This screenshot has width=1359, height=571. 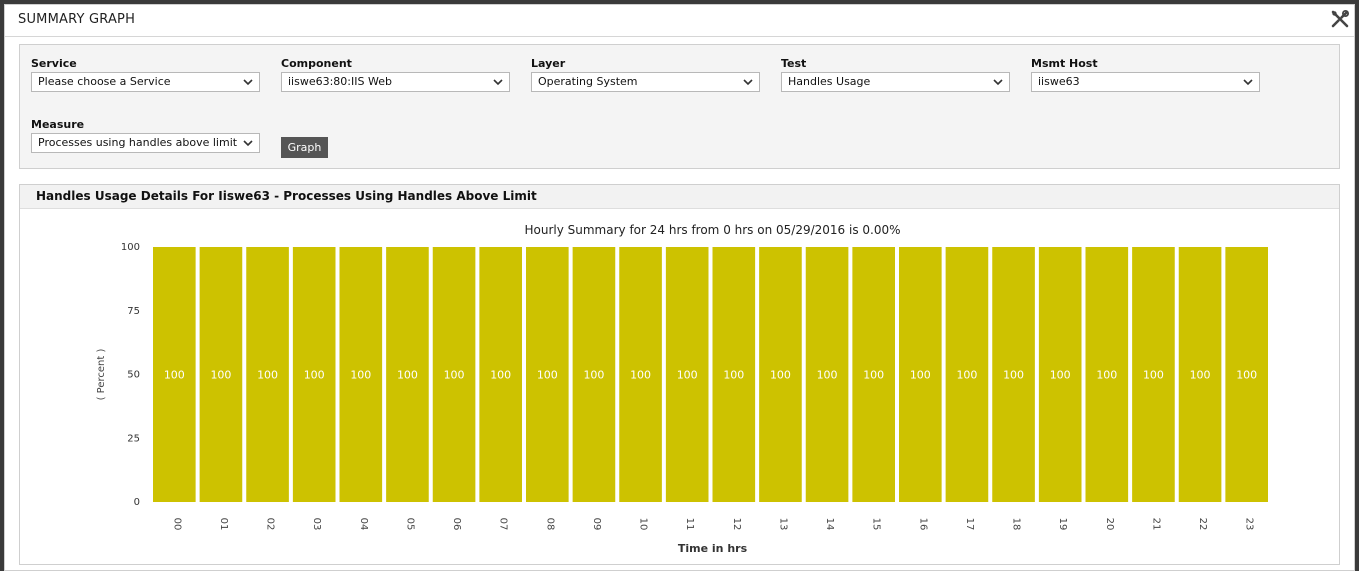 What do you see at coordinates (54, 63) in the screenshot?
I see `service-label: Service` at bounding box center [54, 63].